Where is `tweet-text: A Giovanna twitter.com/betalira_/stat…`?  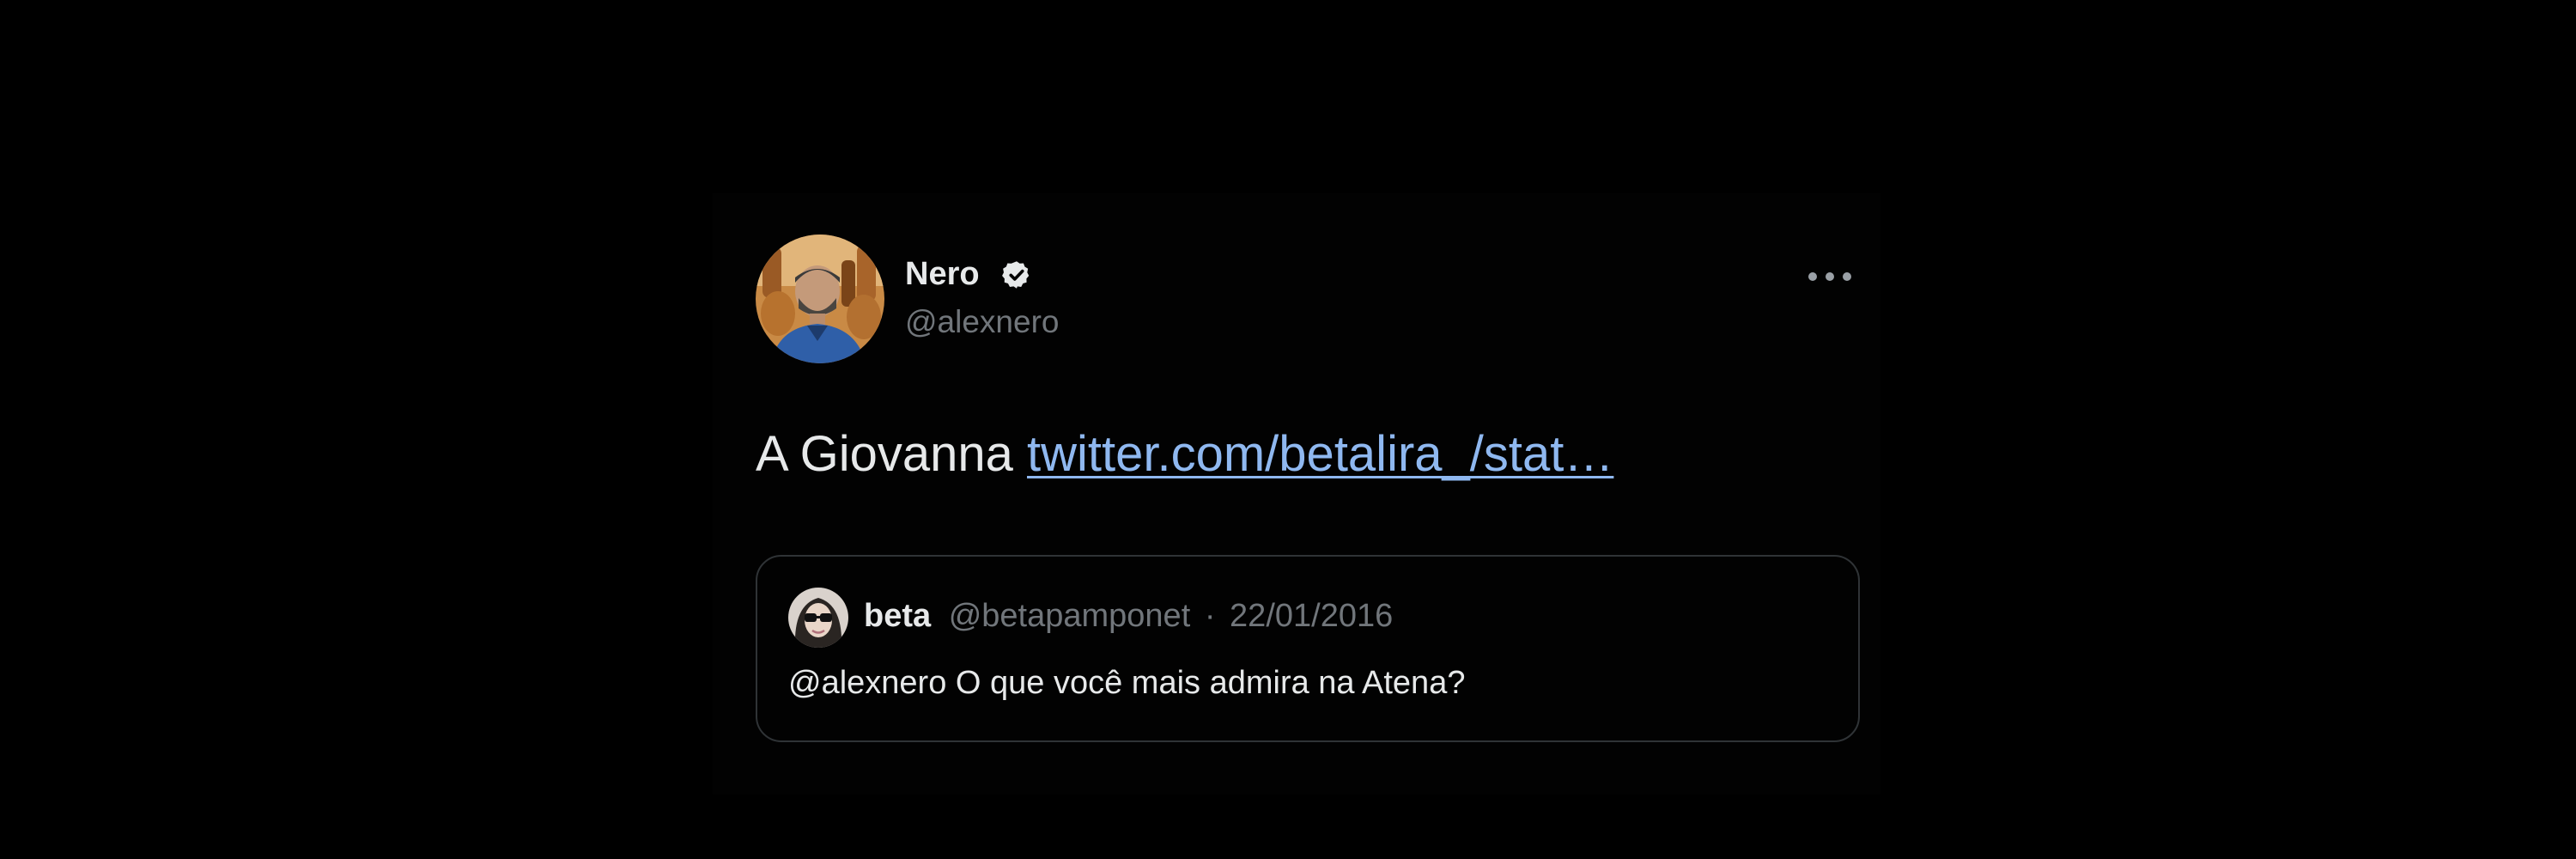
tweet-text: A Giovanna twitter.com/betalira_/stat… is located at coordinates (1184, 454).